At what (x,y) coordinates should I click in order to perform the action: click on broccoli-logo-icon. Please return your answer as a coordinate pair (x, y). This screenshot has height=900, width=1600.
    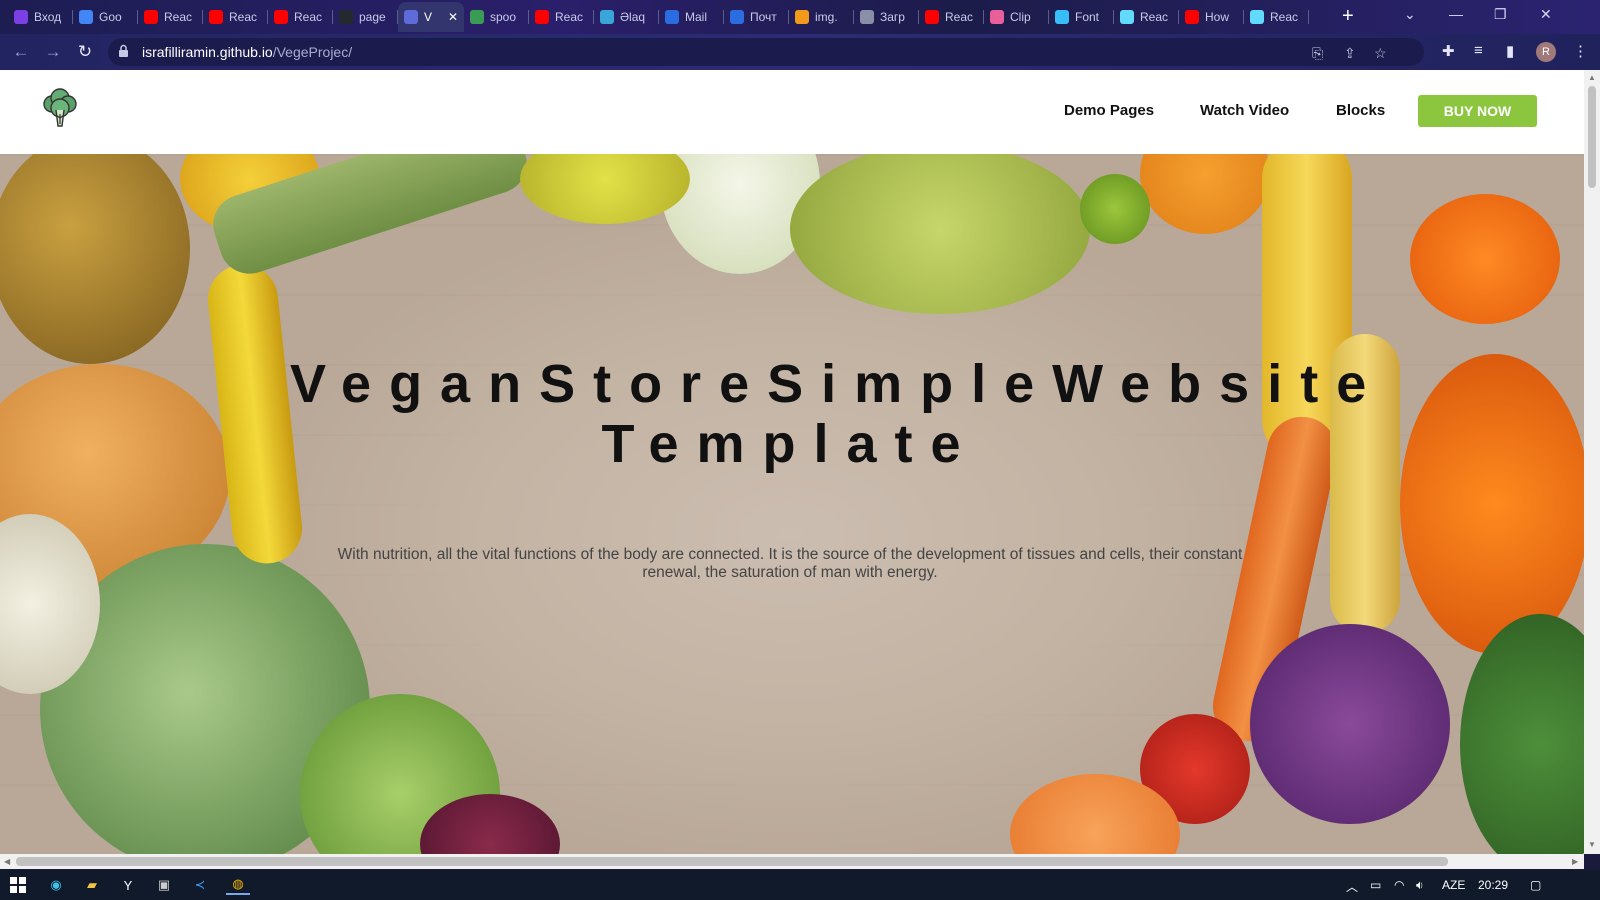
    Looking at the image, I should click on (60, 108).